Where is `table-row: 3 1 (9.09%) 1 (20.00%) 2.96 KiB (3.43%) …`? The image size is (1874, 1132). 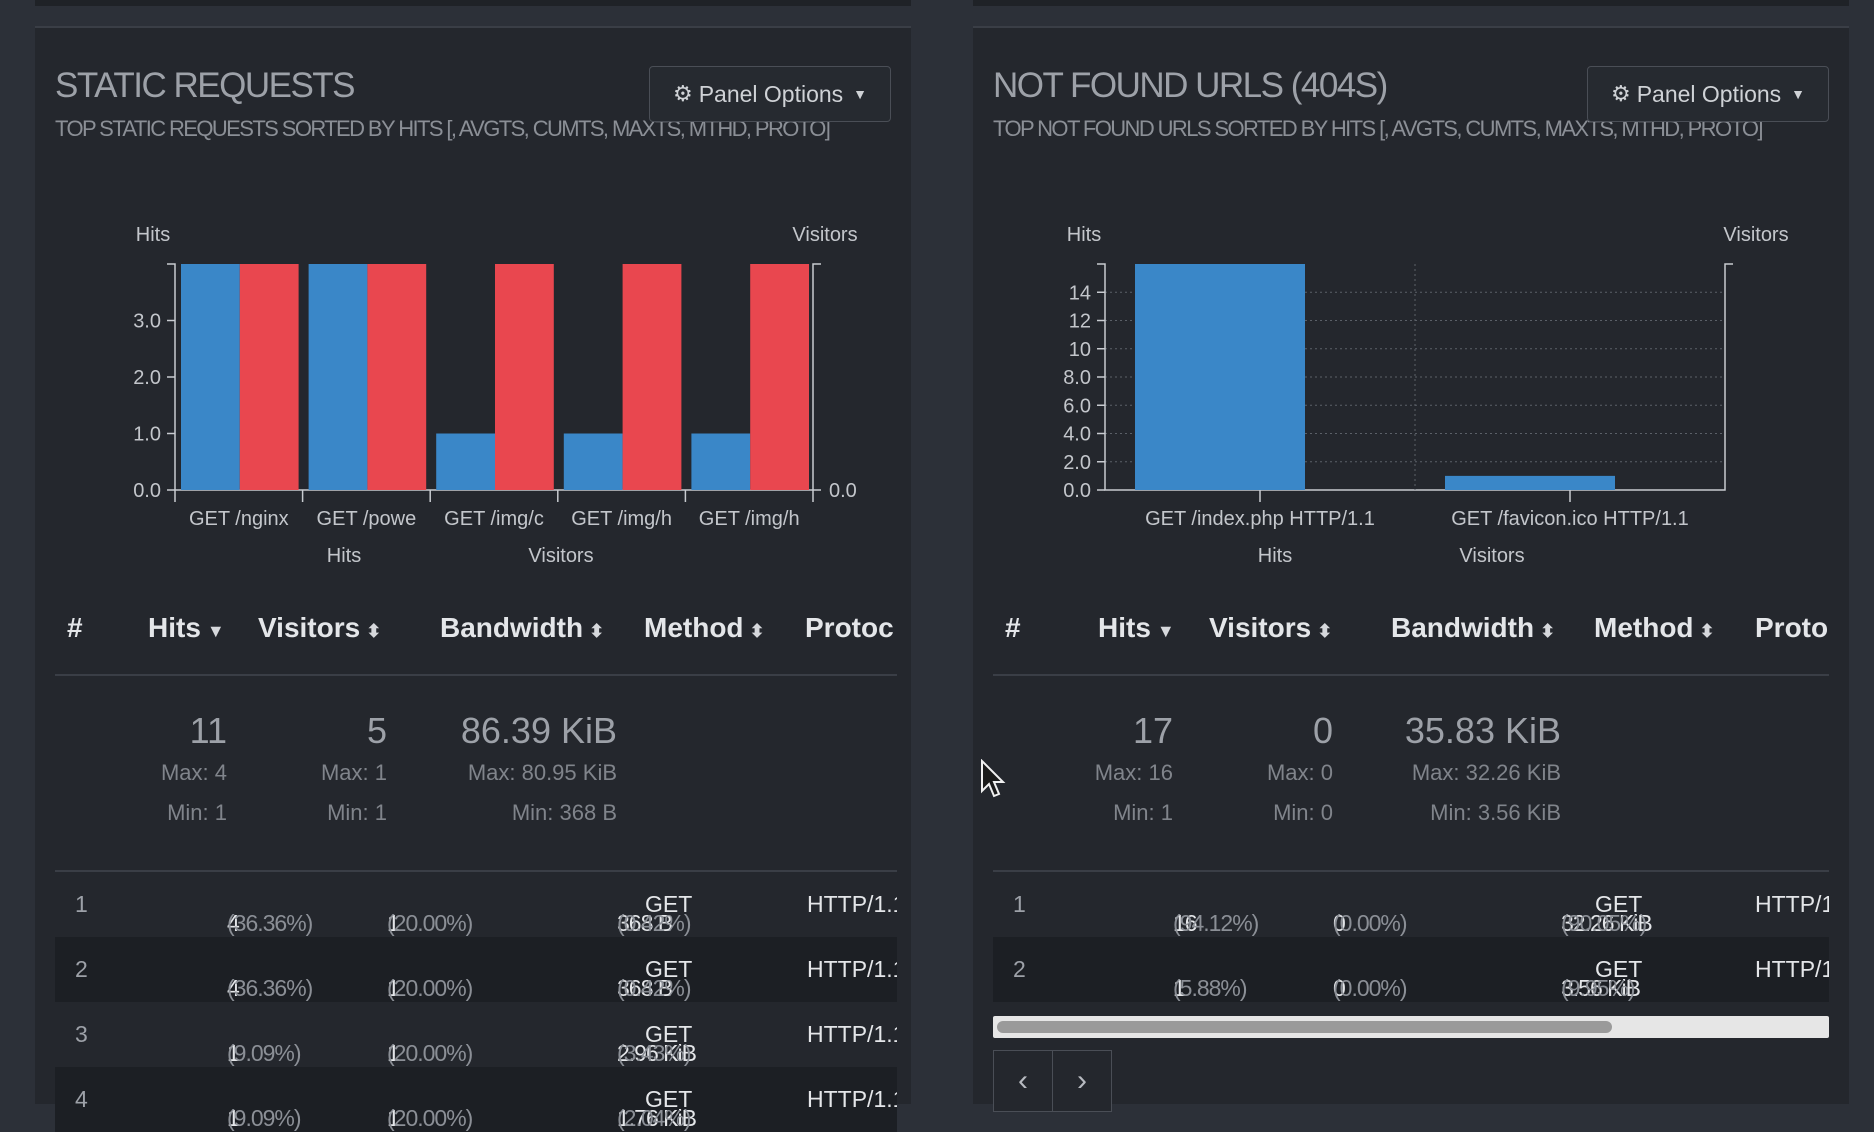
table-row: 3 1 (9.09%) 1 (20.00%) 2.96 KiB (3.43%) … is located at coordinates (476, 1034).